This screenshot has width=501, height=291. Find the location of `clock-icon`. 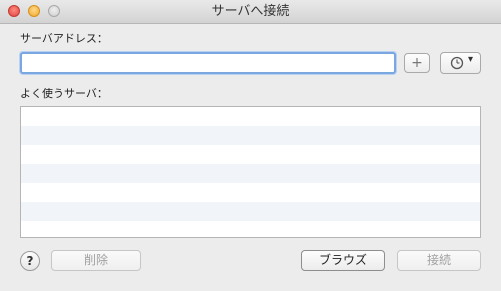

clock-icon is located at coordinates (457, 63).